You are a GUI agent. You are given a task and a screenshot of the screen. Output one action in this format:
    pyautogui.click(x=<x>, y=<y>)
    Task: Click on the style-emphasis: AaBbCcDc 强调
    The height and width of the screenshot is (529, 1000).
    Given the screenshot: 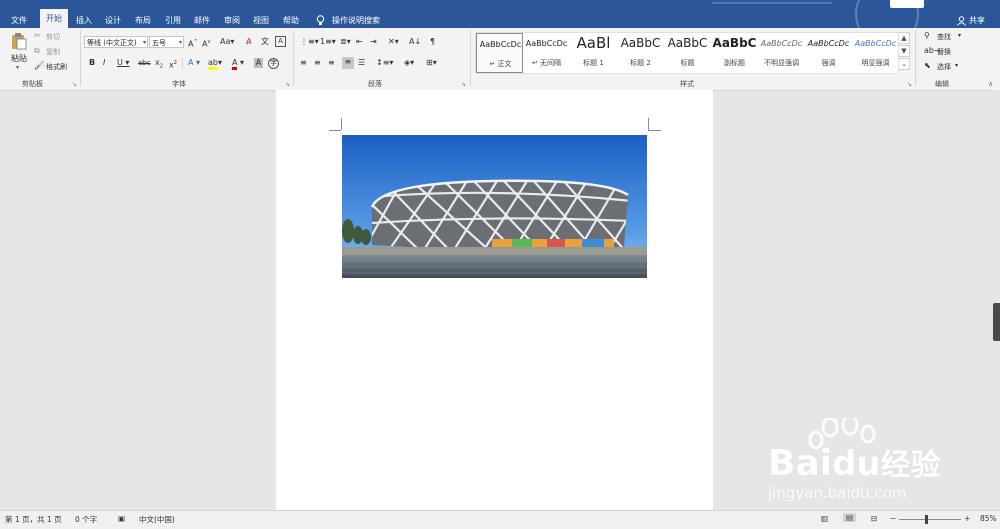 What is the action you would take?
    pyautogui.click(x=828, y=53)
    